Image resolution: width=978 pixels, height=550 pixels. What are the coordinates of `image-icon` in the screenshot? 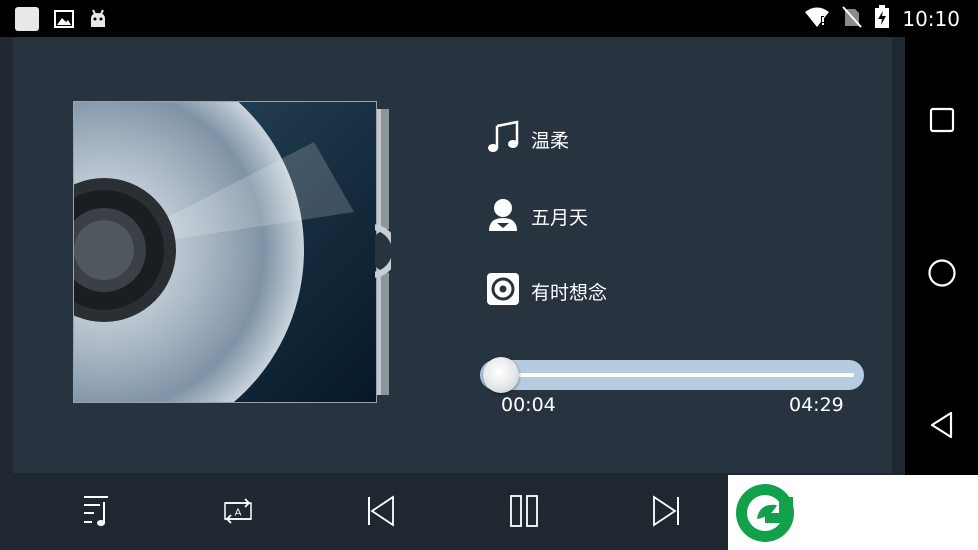 It's located at (64, 21).